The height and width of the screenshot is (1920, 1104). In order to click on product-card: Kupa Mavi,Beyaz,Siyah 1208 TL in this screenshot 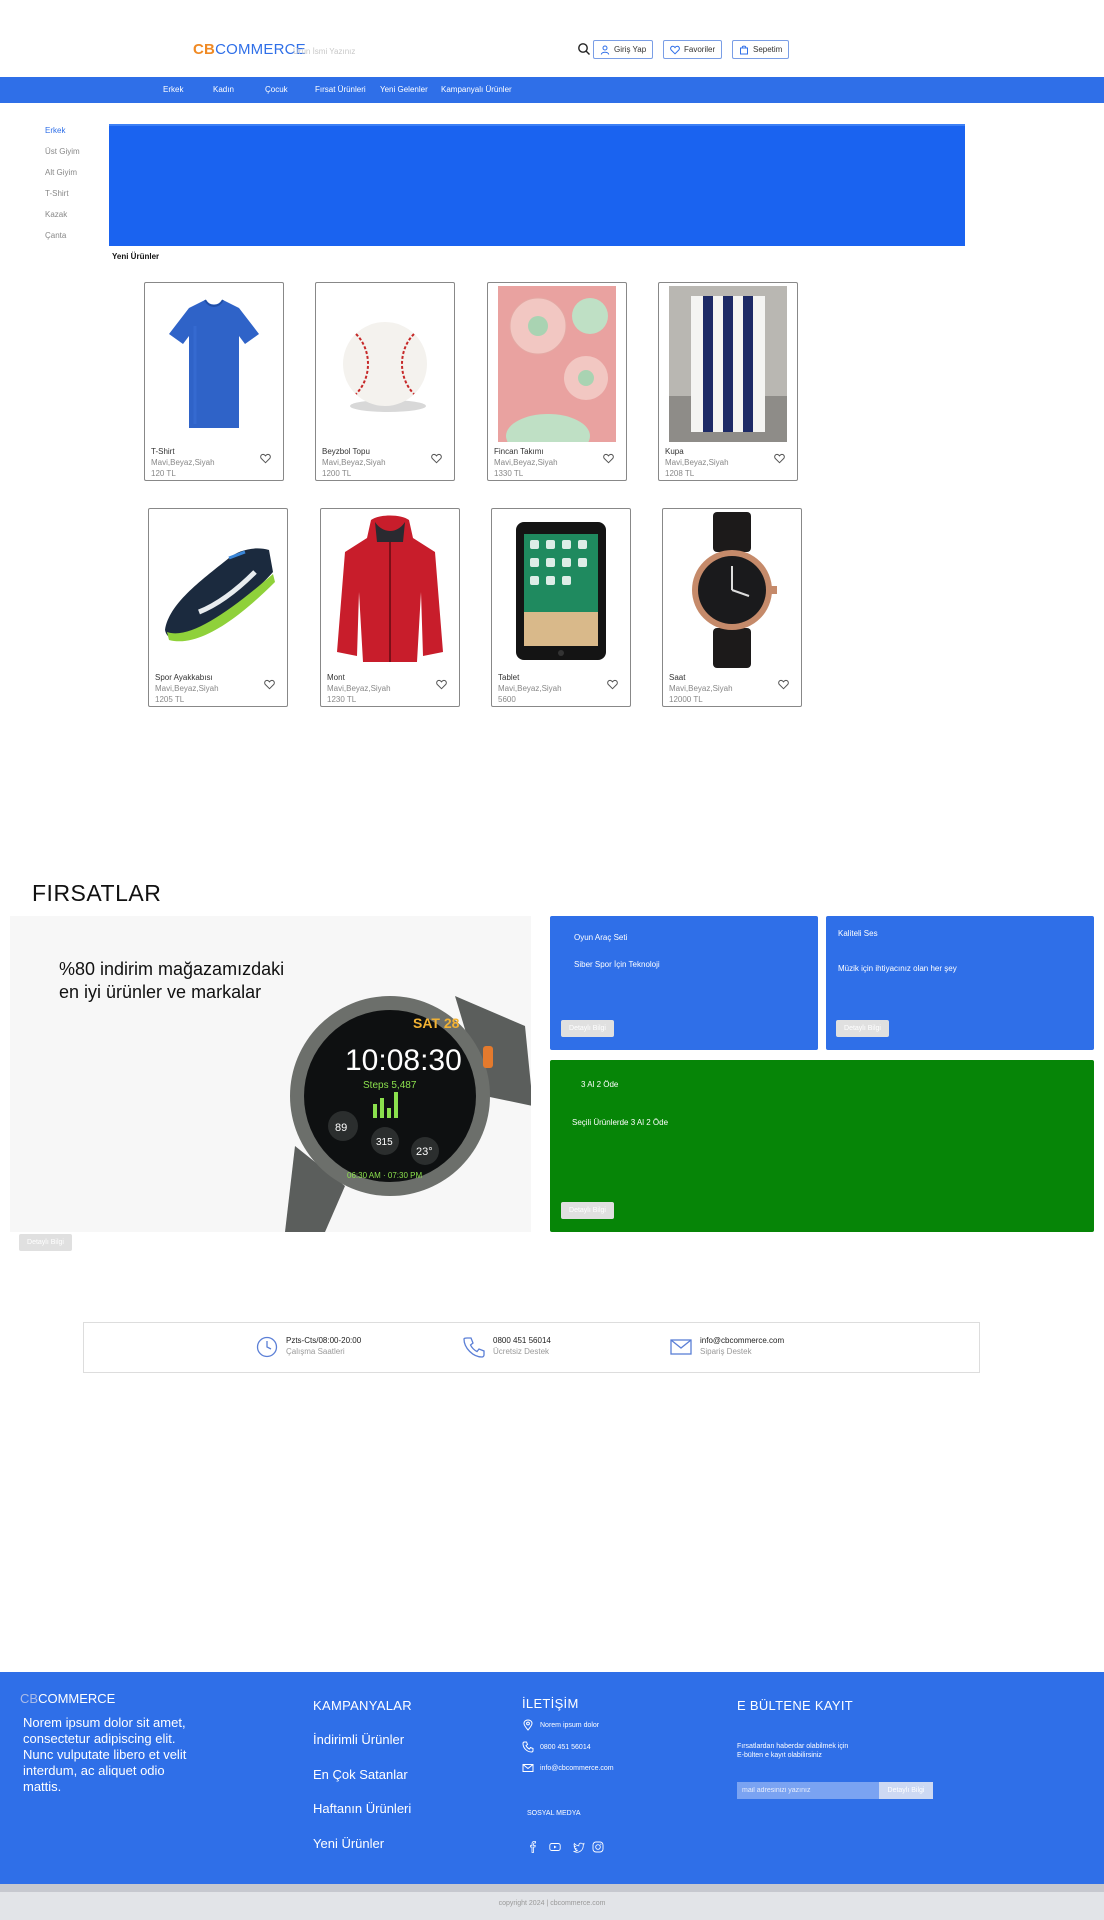, I will do `click(728, 381)`.